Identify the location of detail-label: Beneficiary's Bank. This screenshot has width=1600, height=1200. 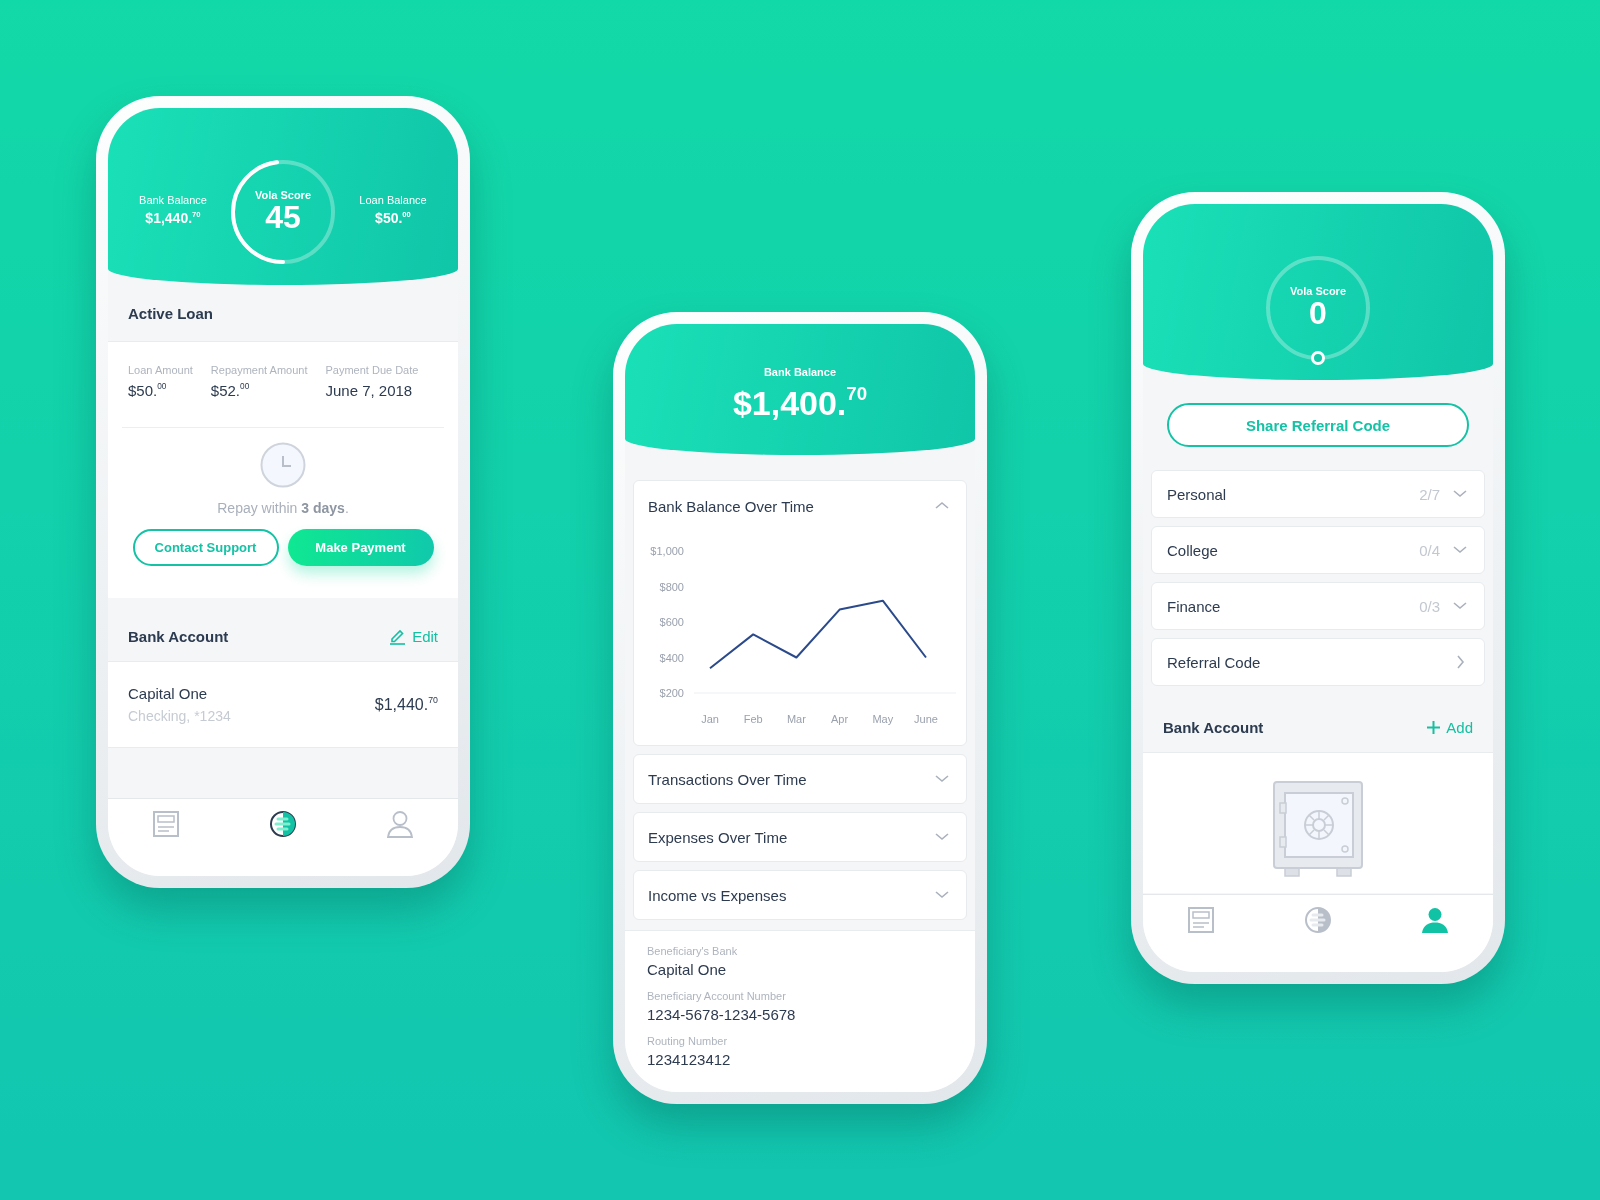
(693, 951).